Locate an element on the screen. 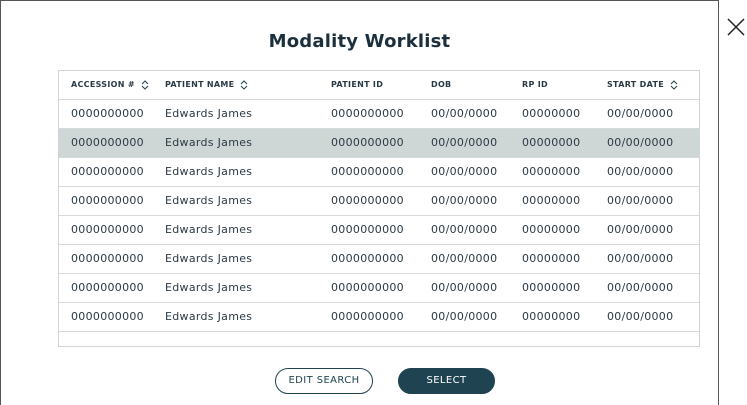 The image size is (747, 405). close-icon is located at coordinates (736, 27).